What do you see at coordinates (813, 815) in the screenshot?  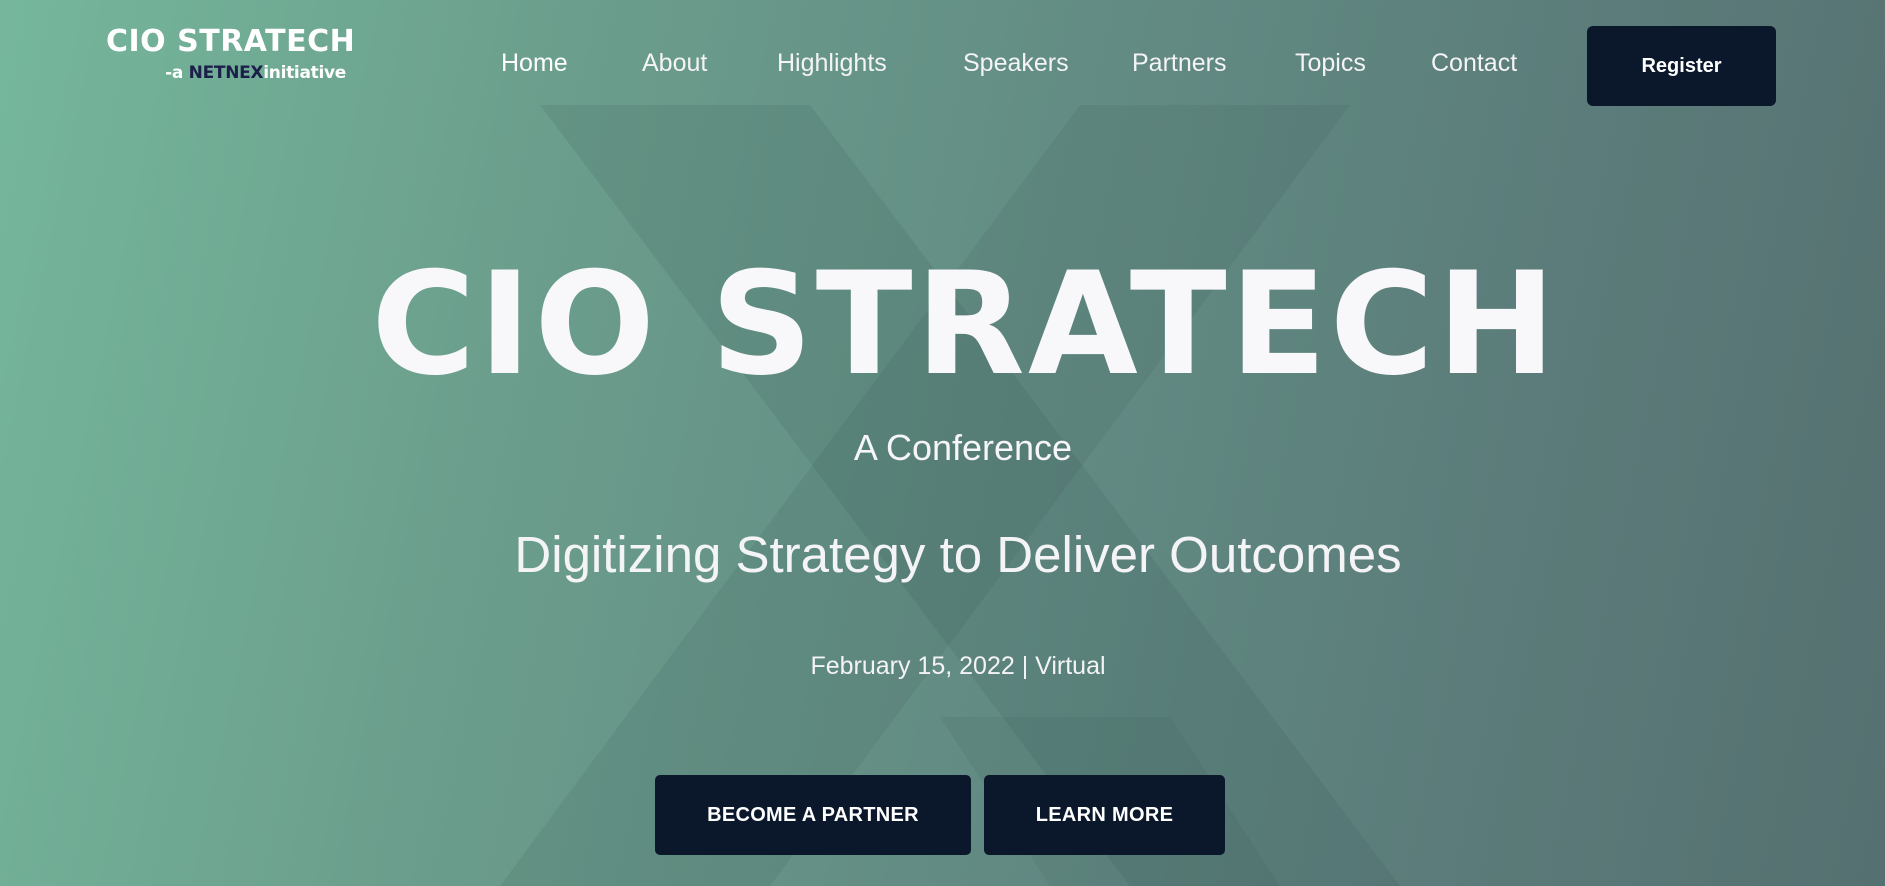 I see `become-partner-button: BECOME A PARTNER` at bounding box center [813, 815].